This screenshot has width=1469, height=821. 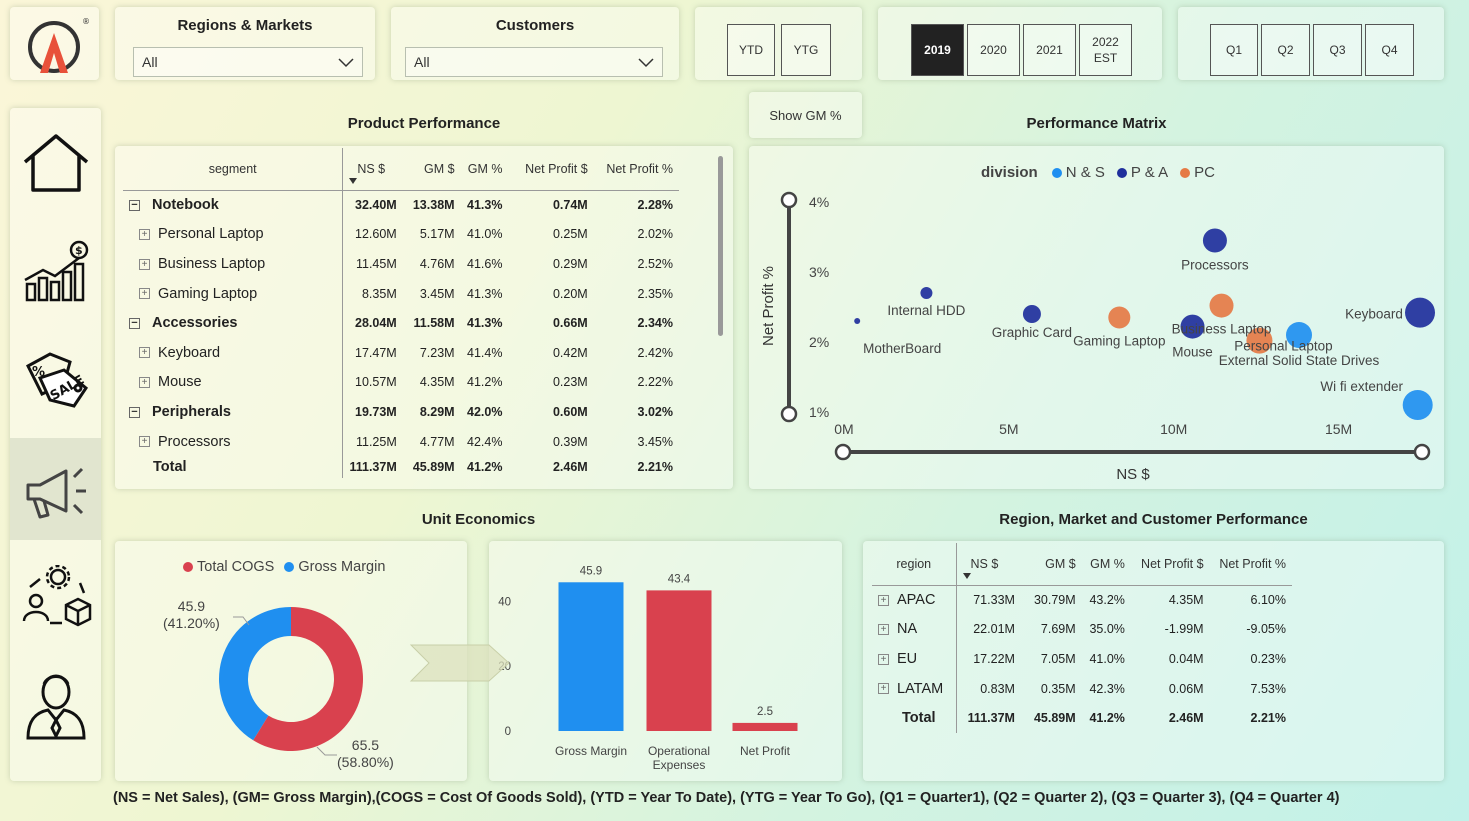 What do you see at coordinates (937, 50) in the screenshot?
I see `year-2019-button: 2019` at bounding box center [937, 50].